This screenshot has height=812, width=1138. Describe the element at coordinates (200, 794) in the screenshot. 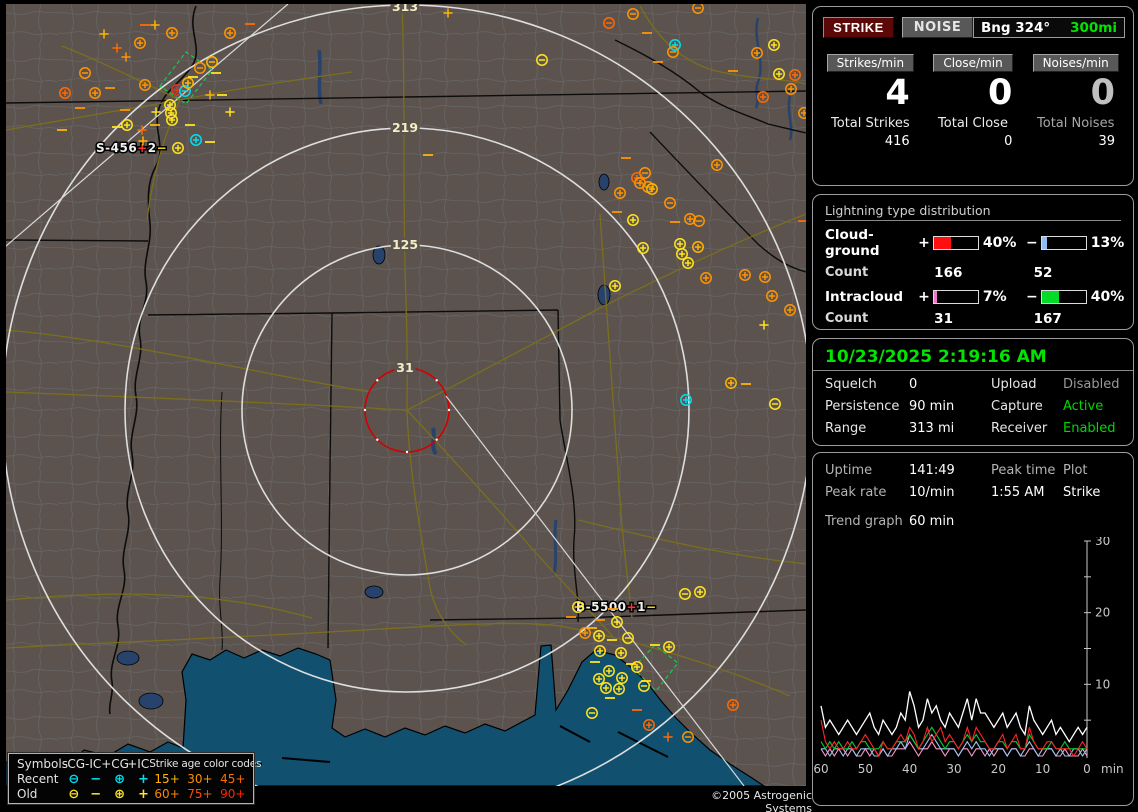

I see `legend-age-75+: 75+` at that location.